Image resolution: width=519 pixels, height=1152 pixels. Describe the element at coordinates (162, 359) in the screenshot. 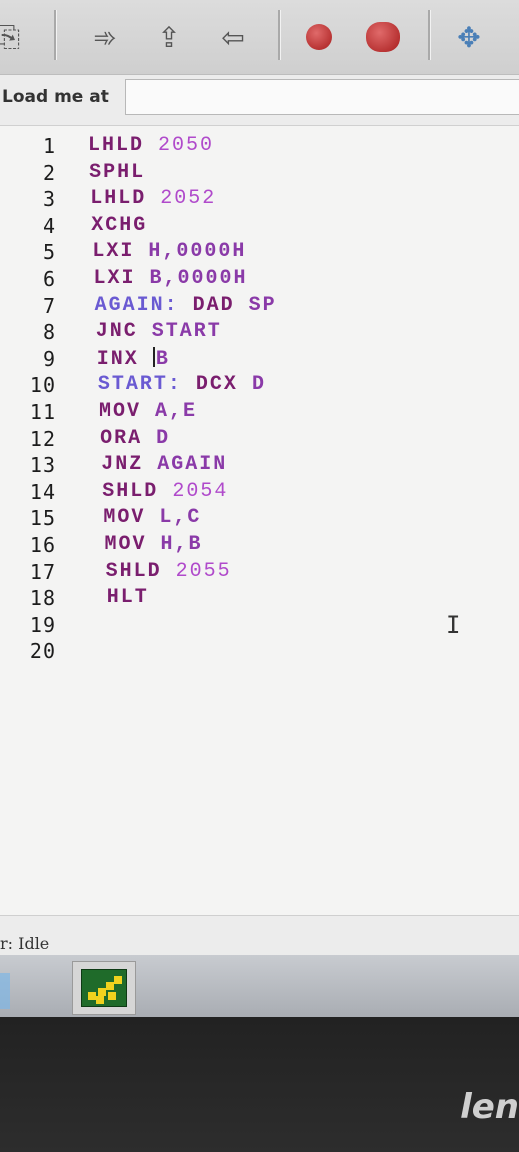

I see `code-operand: B` at that location.